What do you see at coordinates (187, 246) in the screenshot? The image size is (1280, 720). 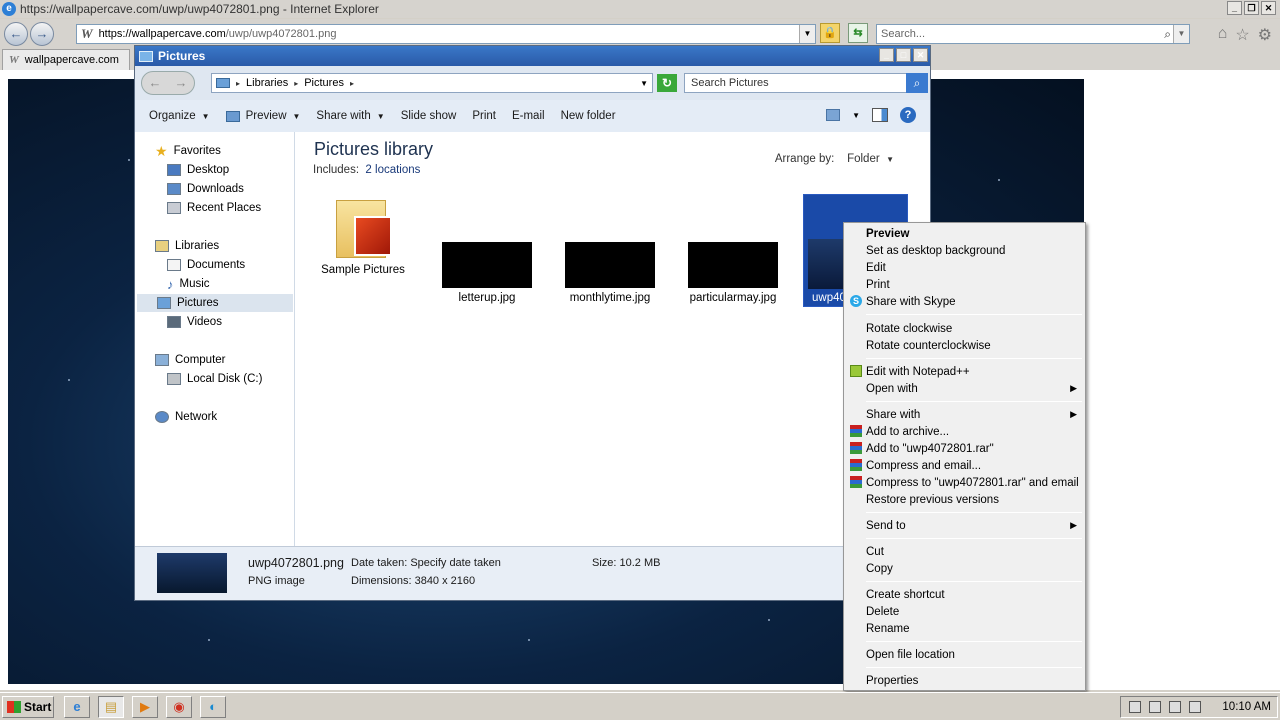 I see `sidebar-item-libraries: Libraries` at bounding box center [187, 246].